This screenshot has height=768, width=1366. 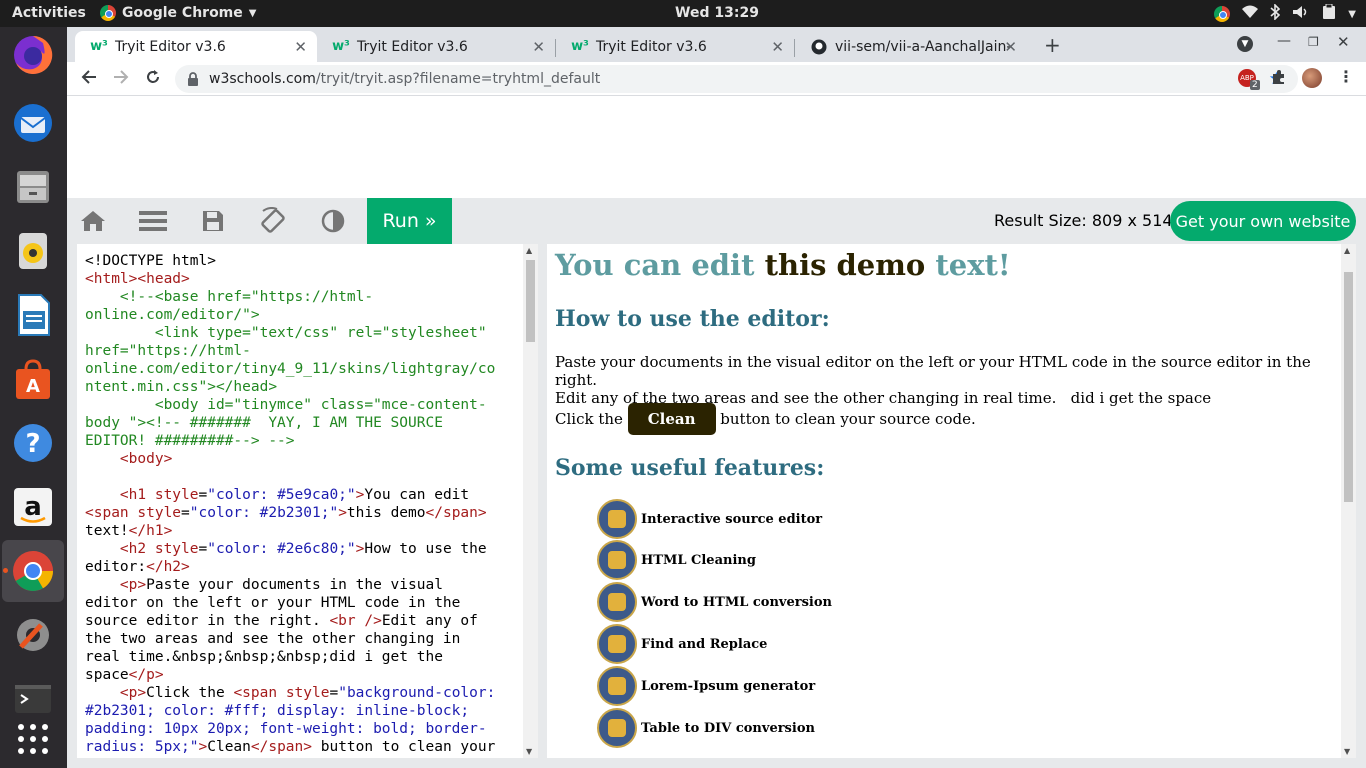 What do you see at coordinates (116, 567) in the screenshot?
I see `code-token: editor:` at bounding box center [116, 567].